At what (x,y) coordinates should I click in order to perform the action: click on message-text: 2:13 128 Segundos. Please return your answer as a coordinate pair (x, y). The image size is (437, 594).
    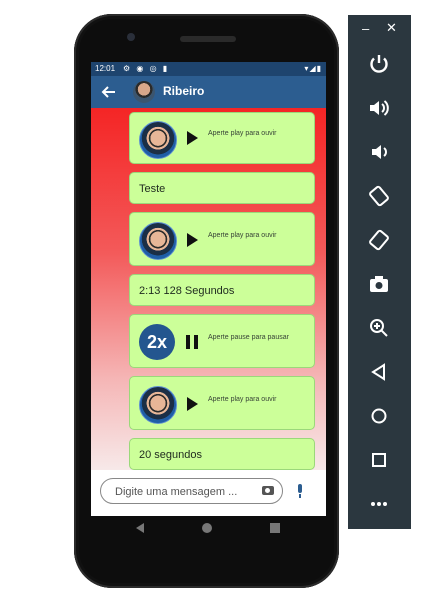
    Looking at the image, I should click on (187, 291).